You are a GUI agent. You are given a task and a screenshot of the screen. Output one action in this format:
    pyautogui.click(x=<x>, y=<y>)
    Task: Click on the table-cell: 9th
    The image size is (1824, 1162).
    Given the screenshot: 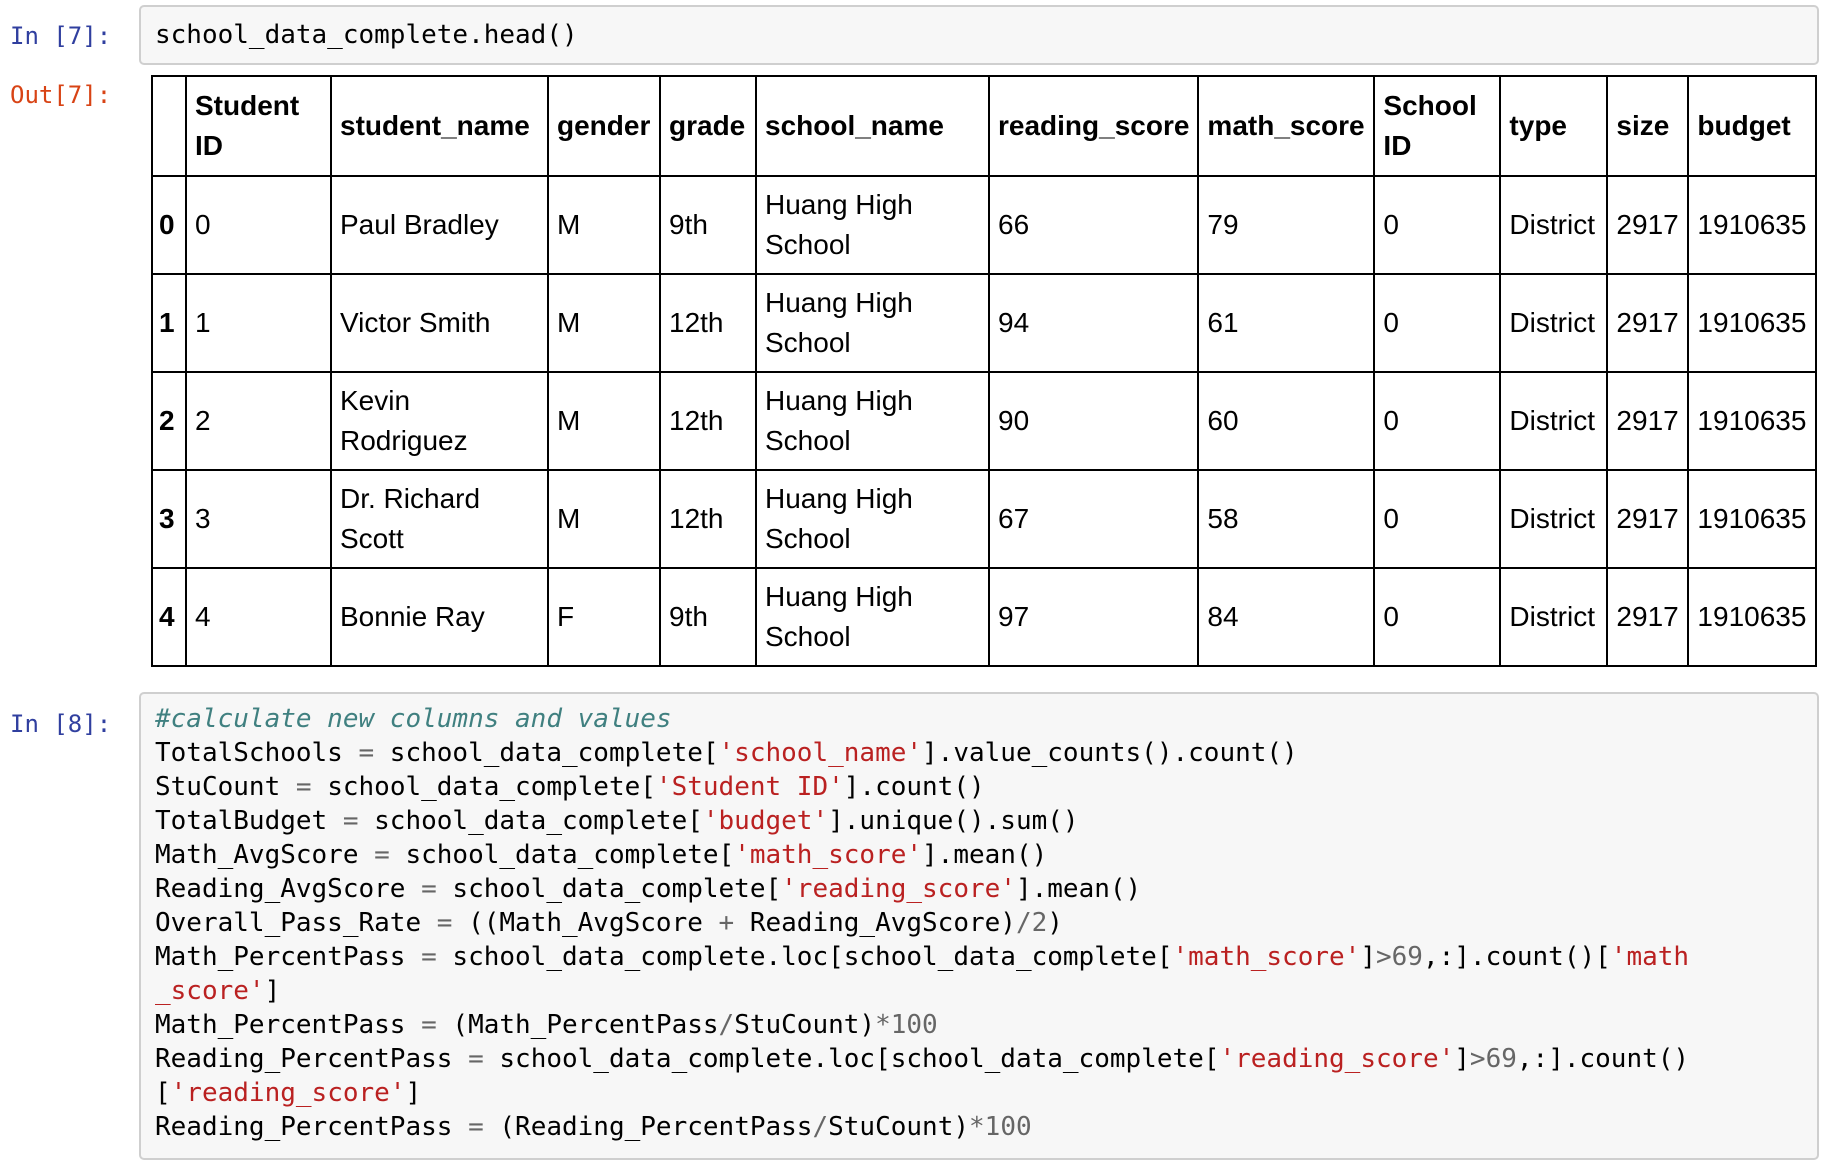 What is the action you would take?
    pyautogui.click(x=708, y=617)
    